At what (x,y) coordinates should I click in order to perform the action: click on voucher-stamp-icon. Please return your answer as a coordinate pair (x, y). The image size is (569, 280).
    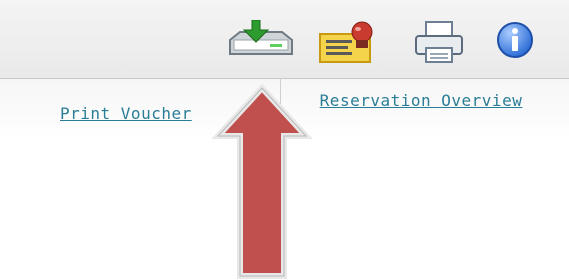
    Looking at the image, I should click on (348, 42).